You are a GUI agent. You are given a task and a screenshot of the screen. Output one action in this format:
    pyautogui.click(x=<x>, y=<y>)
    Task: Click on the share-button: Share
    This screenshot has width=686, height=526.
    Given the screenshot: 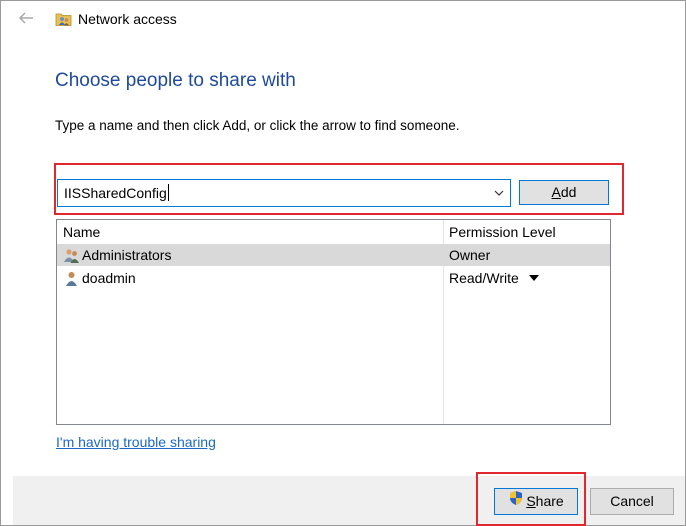 What is the action you would take?
    pyautogui.click(x=536, y=501)
    